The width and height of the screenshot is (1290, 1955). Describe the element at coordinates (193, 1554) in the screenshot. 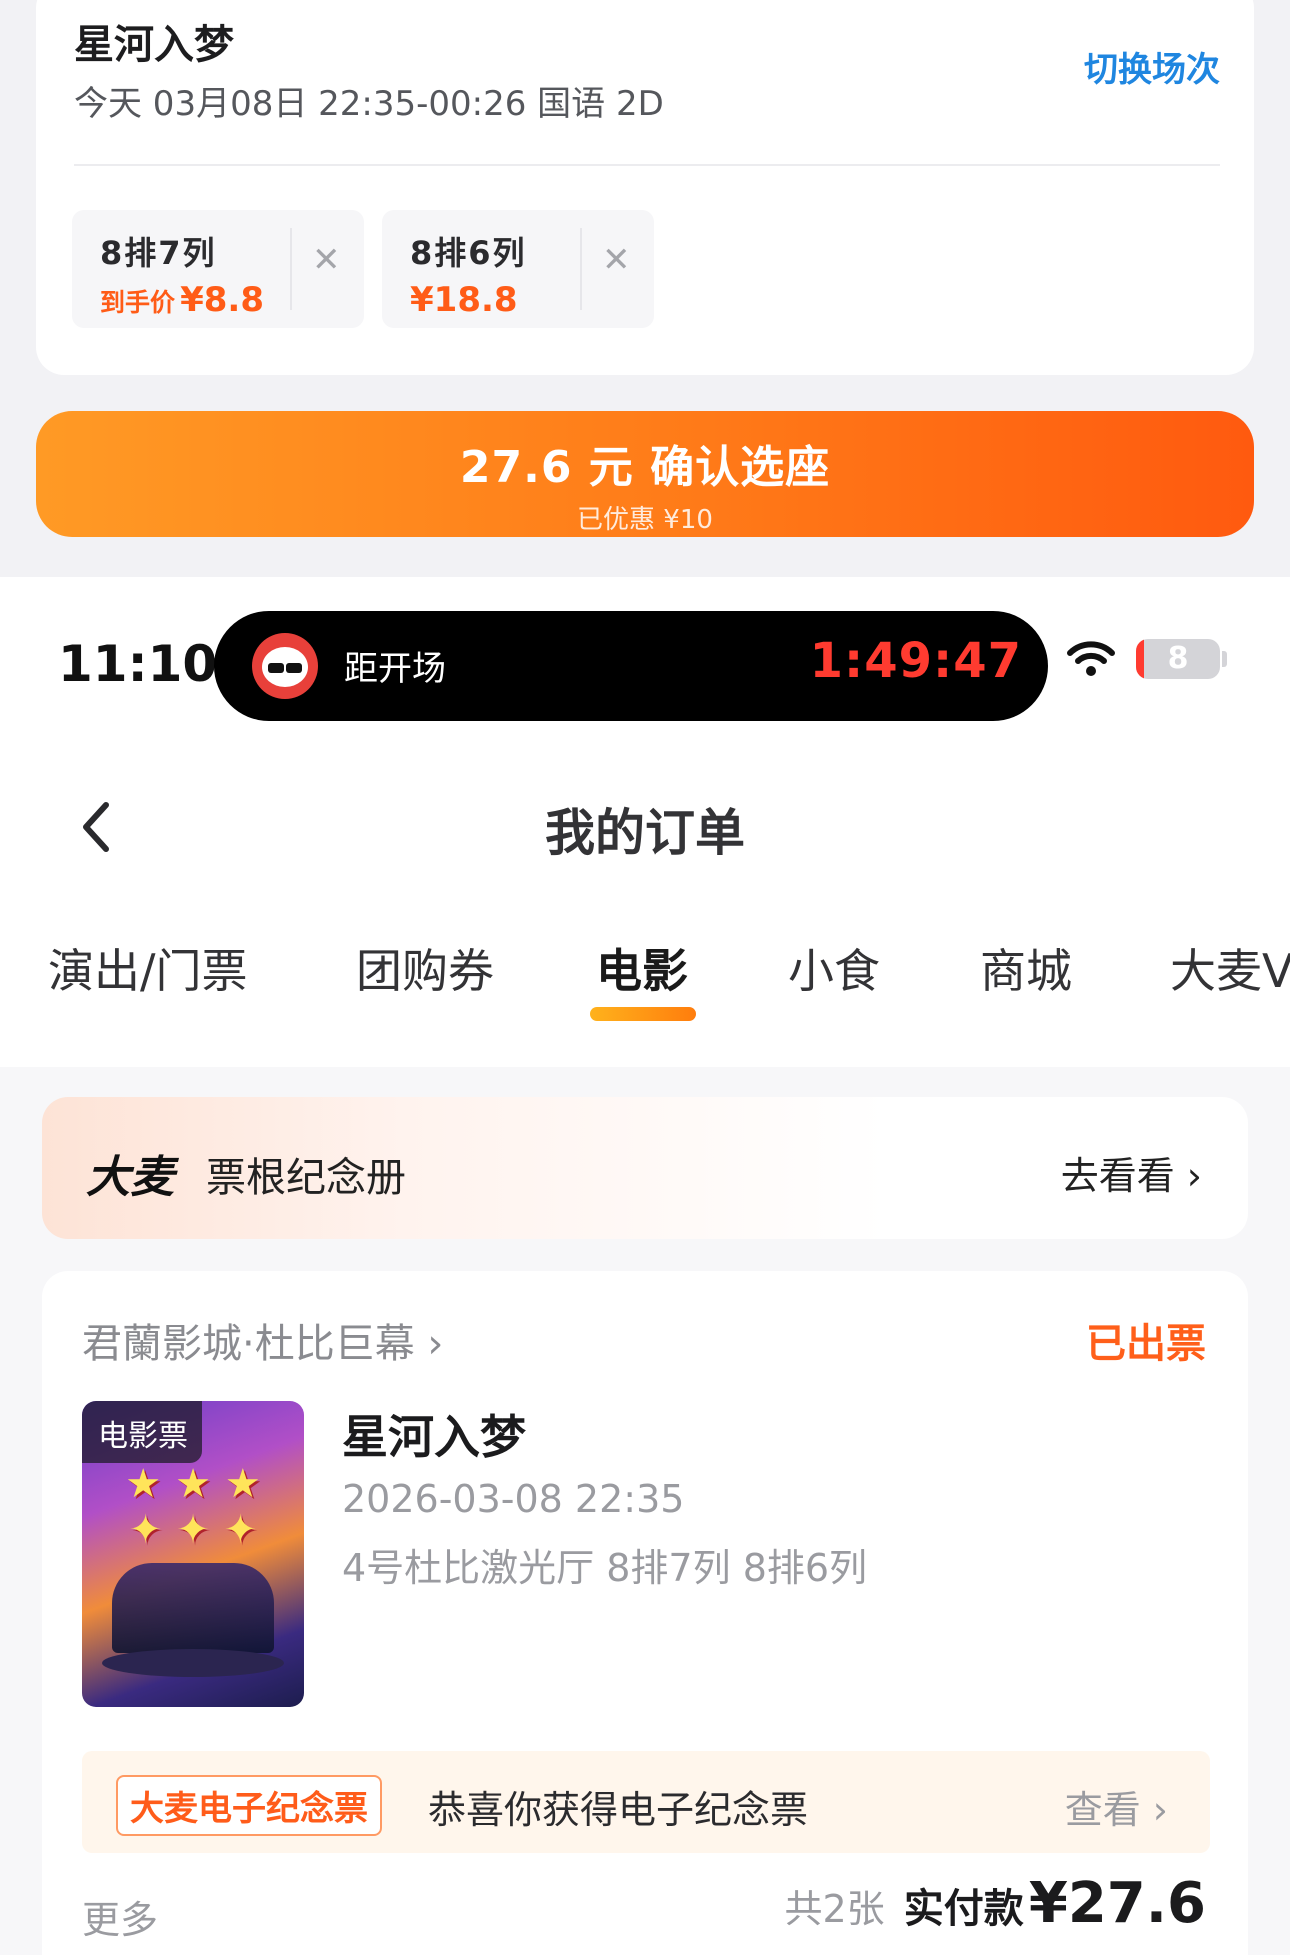

I see `movie-poster: ★ ★ ★ ✦ ✦ ✦ 电影票` at that location.